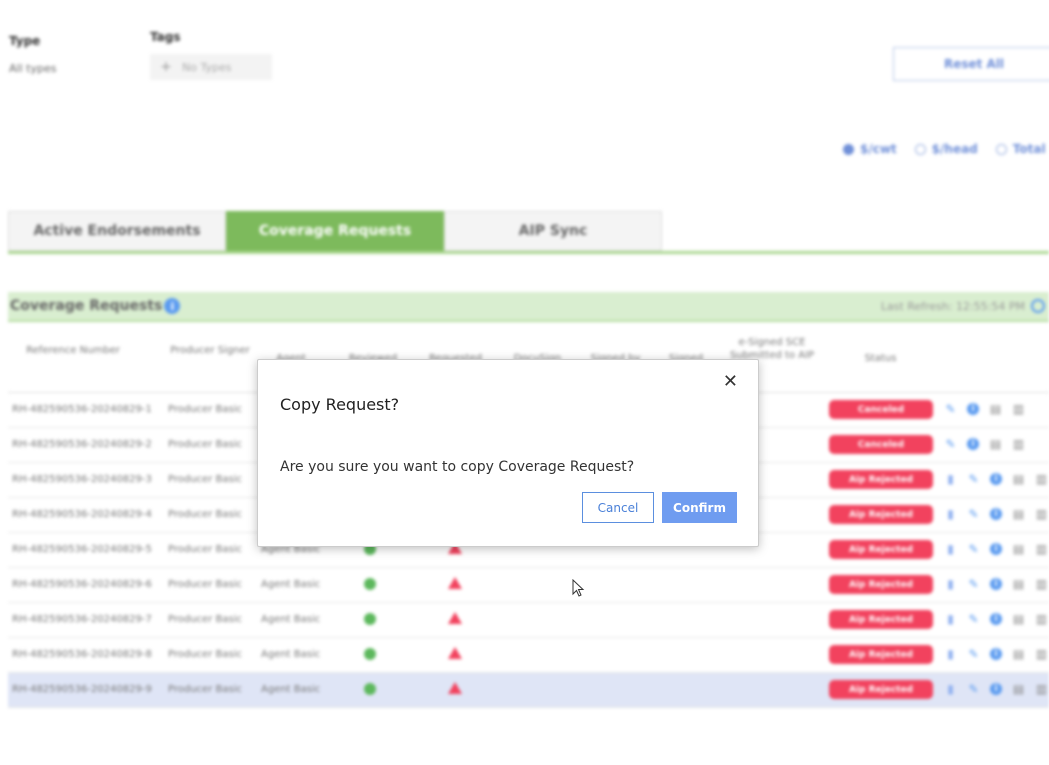 The width and height of the screenshot is (1049, 765). Describe the element at coordinates (82, 444) in the screenshot. I see `reference-number: RH-482590536-20240829-2` at that location.